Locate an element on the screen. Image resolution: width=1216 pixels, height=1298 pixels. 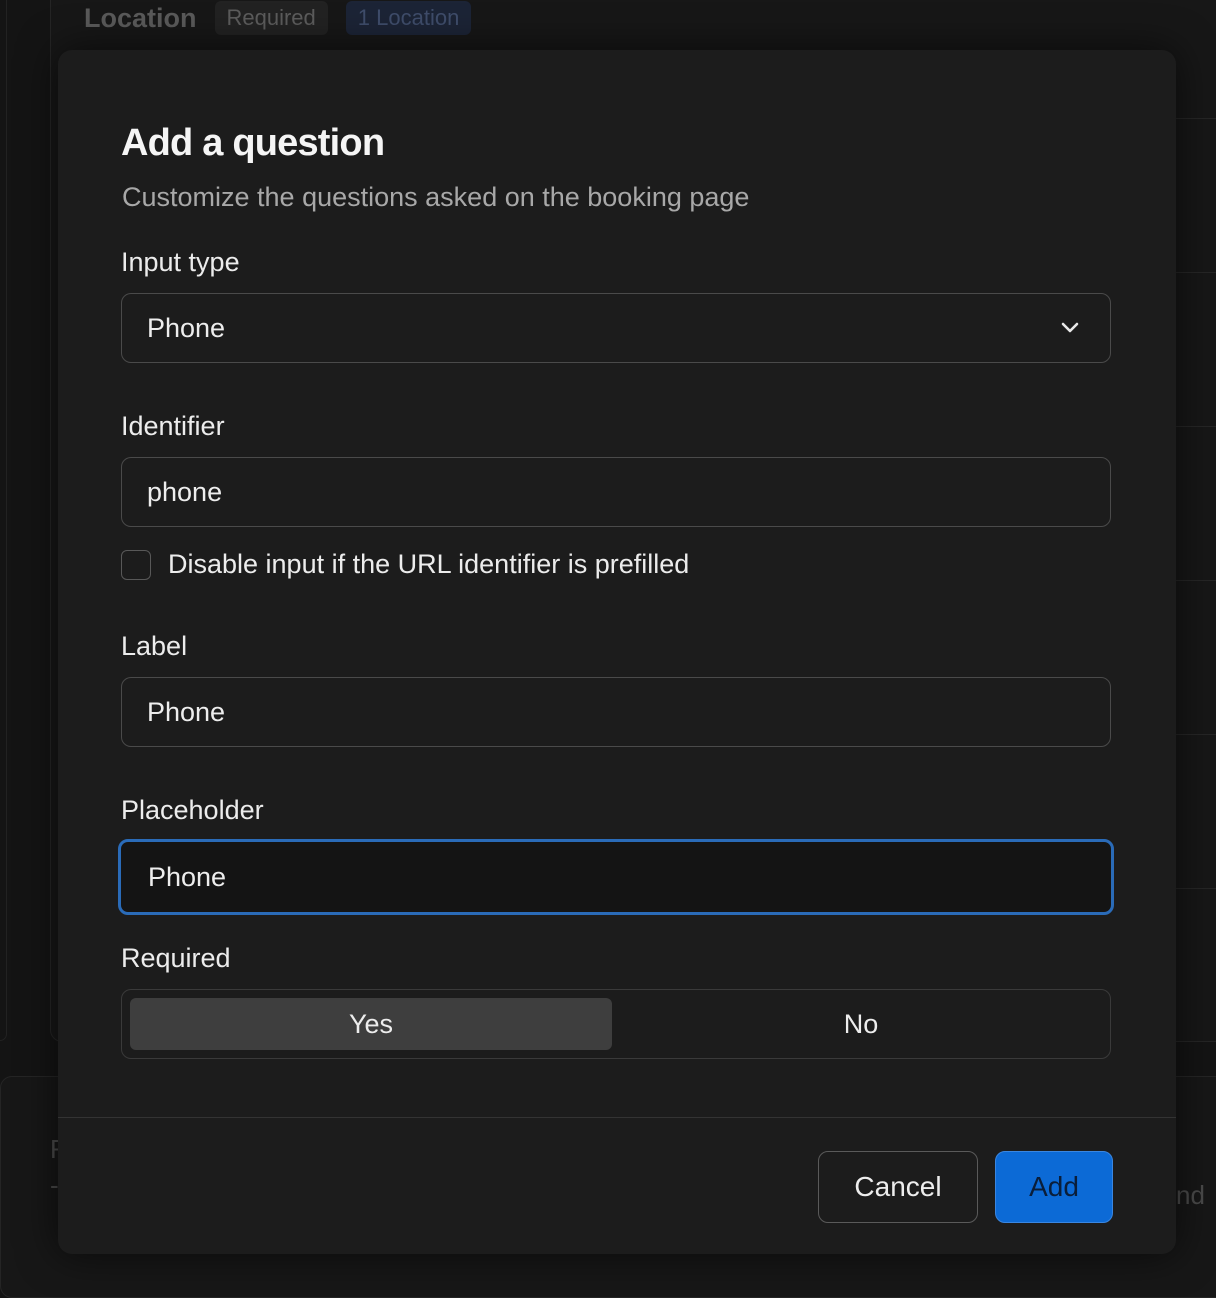
identifier-input: phone is located at coordinates (616, 492).